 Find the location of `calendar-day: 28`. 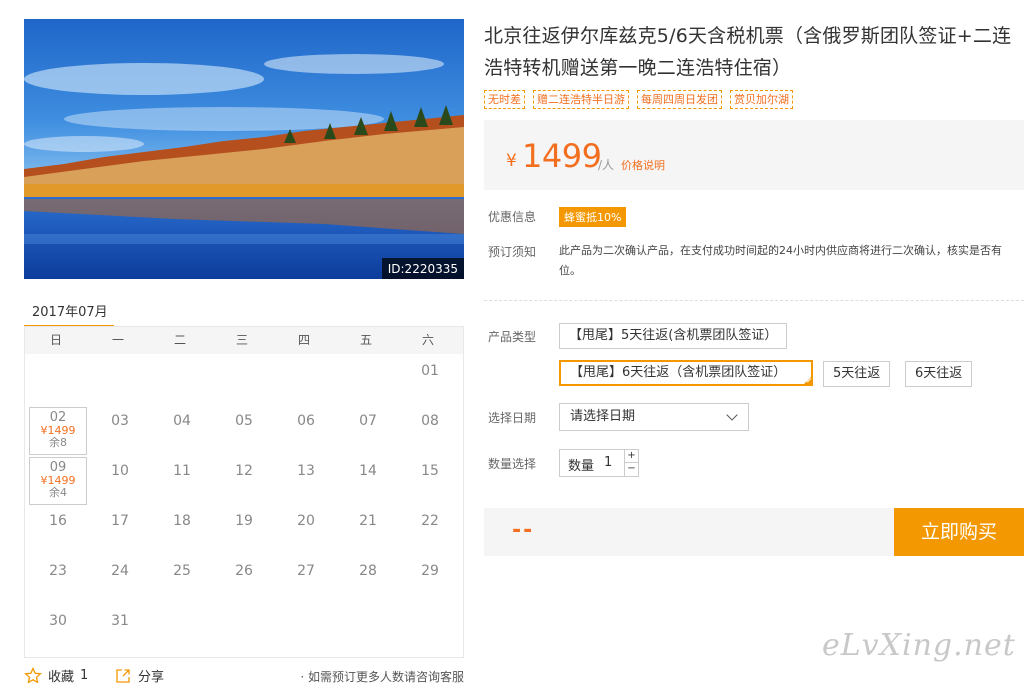

calendar-day: 28 is located at coordinates (368, 581).